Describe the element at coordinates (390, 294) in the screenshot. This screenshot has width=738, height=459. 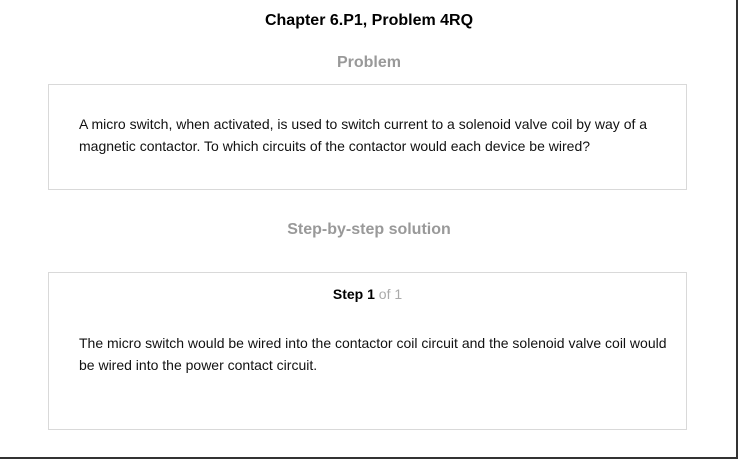
I see `step-of-total: of 1` at that location.